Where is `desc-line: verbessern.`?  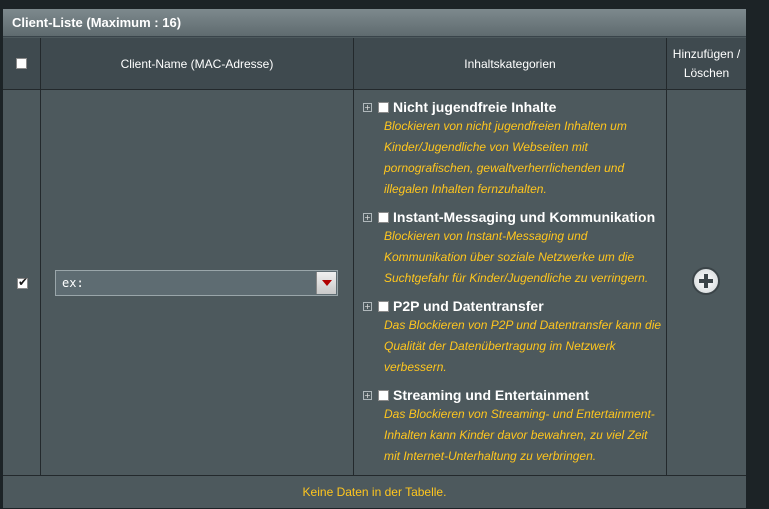 desc-line: verbessern. is located at coordinates (415, 367).